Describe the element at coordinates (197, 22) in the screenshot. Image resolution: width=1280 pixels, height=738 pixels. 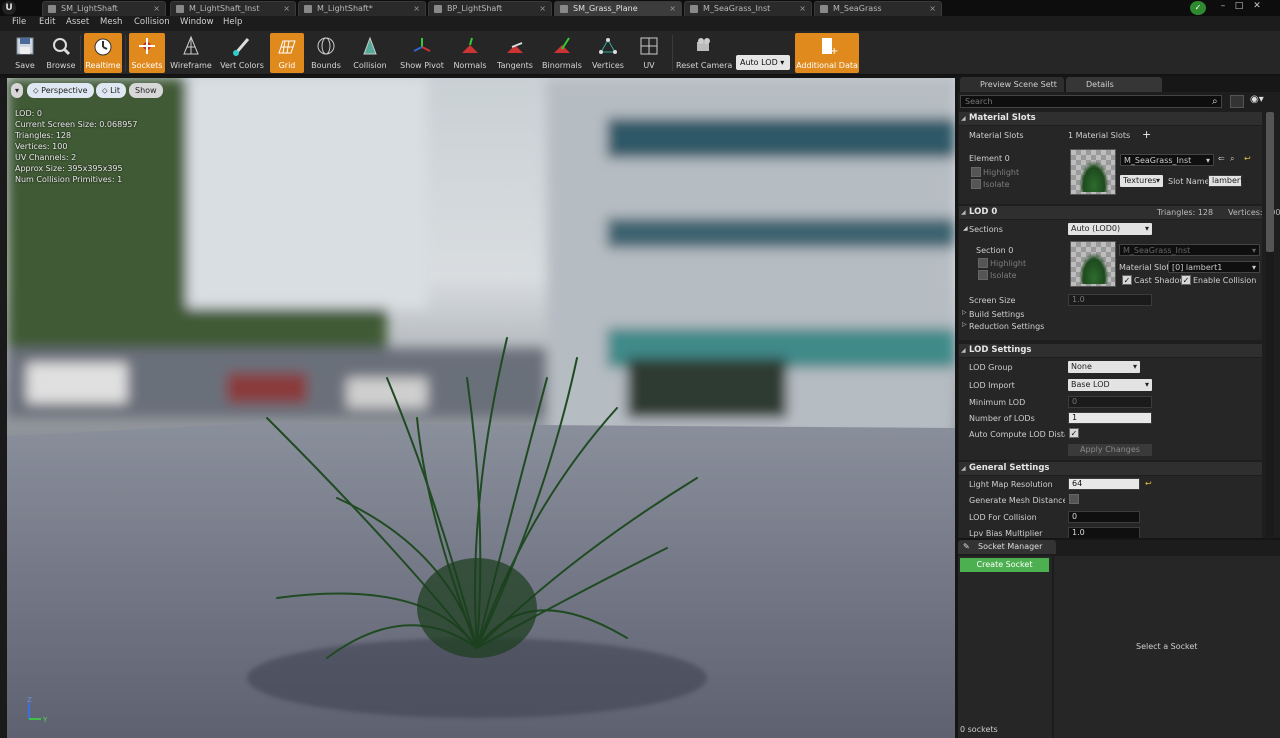
I see `menu-window: Window` at that location.